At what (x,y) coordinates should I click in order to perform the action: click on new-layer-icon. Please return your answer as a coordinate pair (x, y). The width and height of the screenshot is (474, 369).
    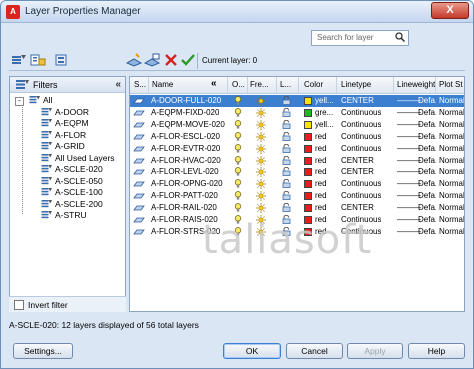
    Looking at the image, I should click on (134, 60).